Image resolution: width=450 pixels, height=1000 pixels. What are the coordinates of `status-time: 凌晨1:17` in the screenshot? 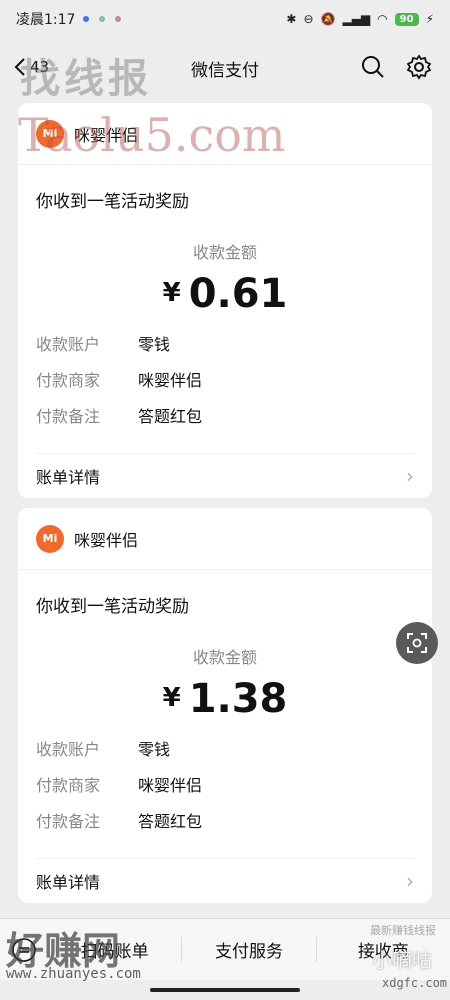 It's located at (46, 20).